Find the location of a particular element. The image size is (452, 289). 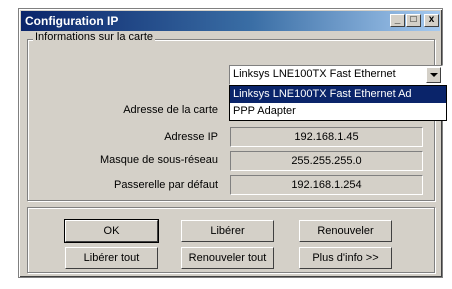

chevron-down-icon is located at coordinates (433, 75).